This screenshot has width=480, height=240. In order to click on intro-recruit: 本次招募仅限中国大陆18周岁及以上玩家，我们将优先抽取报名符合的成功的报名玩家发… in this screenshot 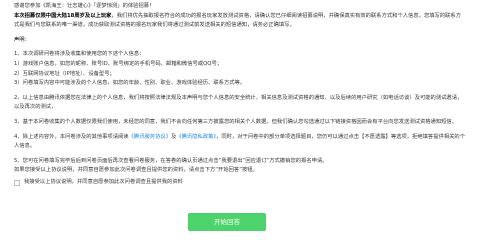, I will do `click(240, 21)`.